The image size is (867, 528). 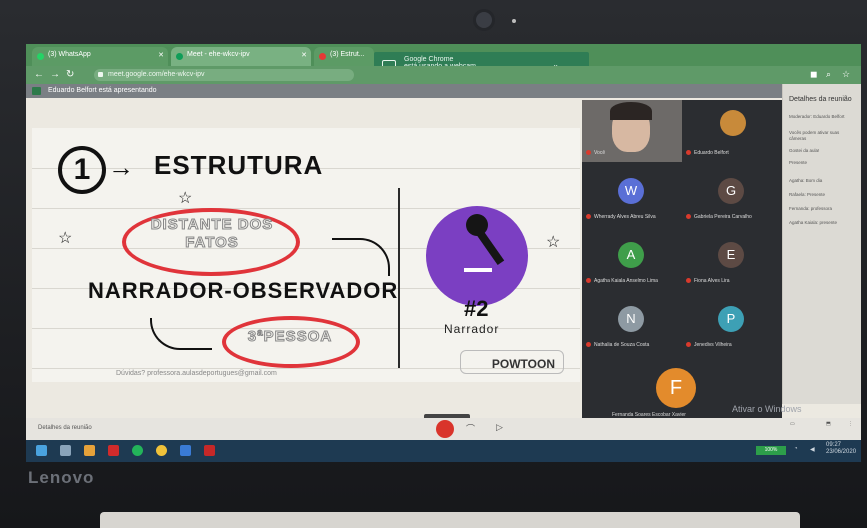 I want to click on lenovo-logo: Lenovo, so click(x=61, y=477).